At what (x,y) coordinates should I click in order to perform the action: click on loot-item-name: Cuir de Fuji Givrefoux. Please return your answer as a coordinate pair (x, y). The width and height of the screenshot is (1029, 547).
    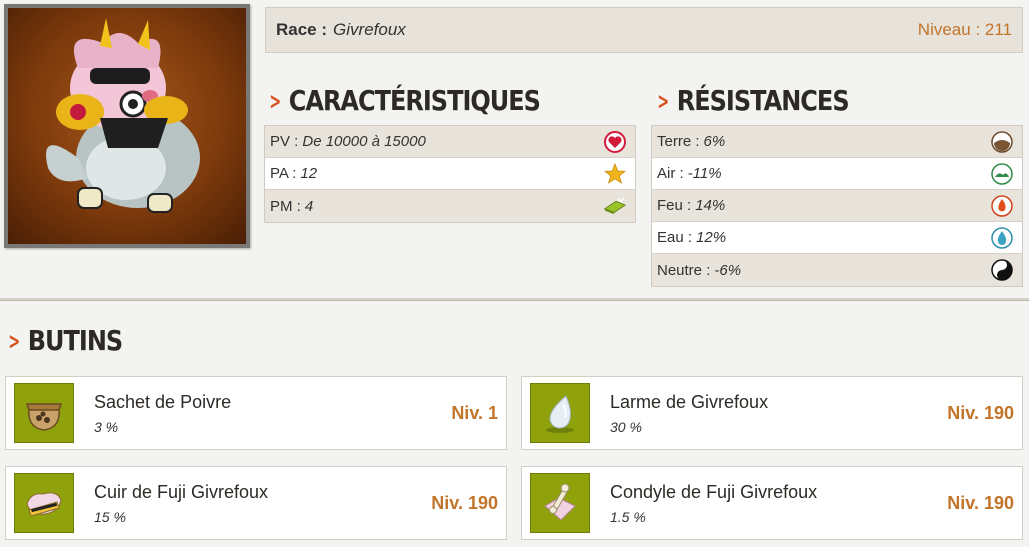
    Looking at the image, I should click on (181, 491).